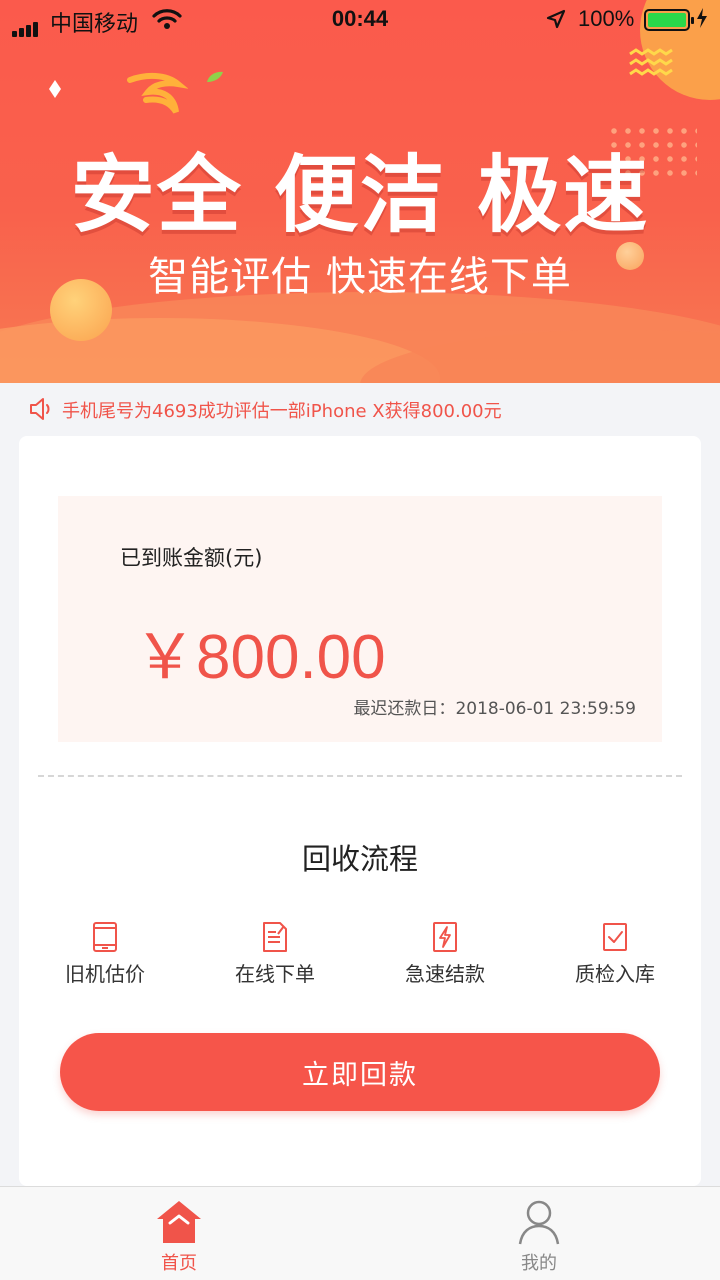 The image size is (720, 1280). I want to click on charging-icon, so click(702, 18).